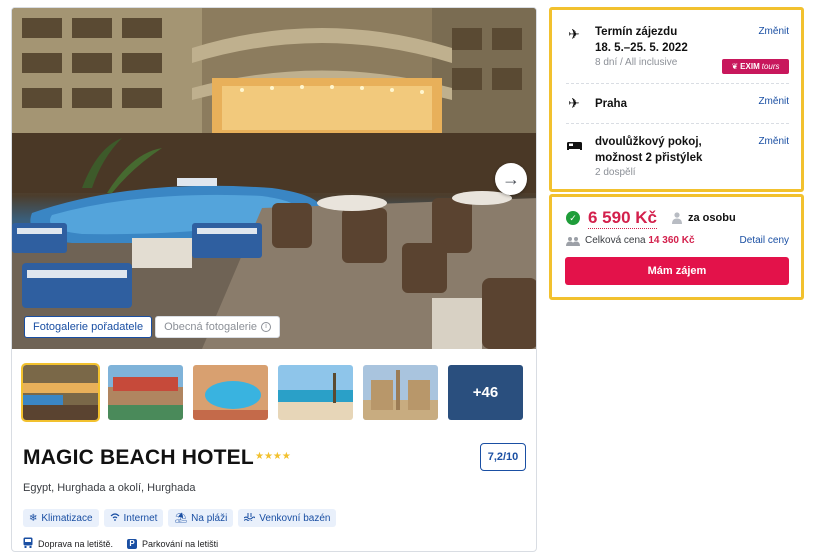 Image resolution: width=819 pixels, height=552 pixels. I want to click on airport-transfer: Doprava na letiště., so click(68, 543).